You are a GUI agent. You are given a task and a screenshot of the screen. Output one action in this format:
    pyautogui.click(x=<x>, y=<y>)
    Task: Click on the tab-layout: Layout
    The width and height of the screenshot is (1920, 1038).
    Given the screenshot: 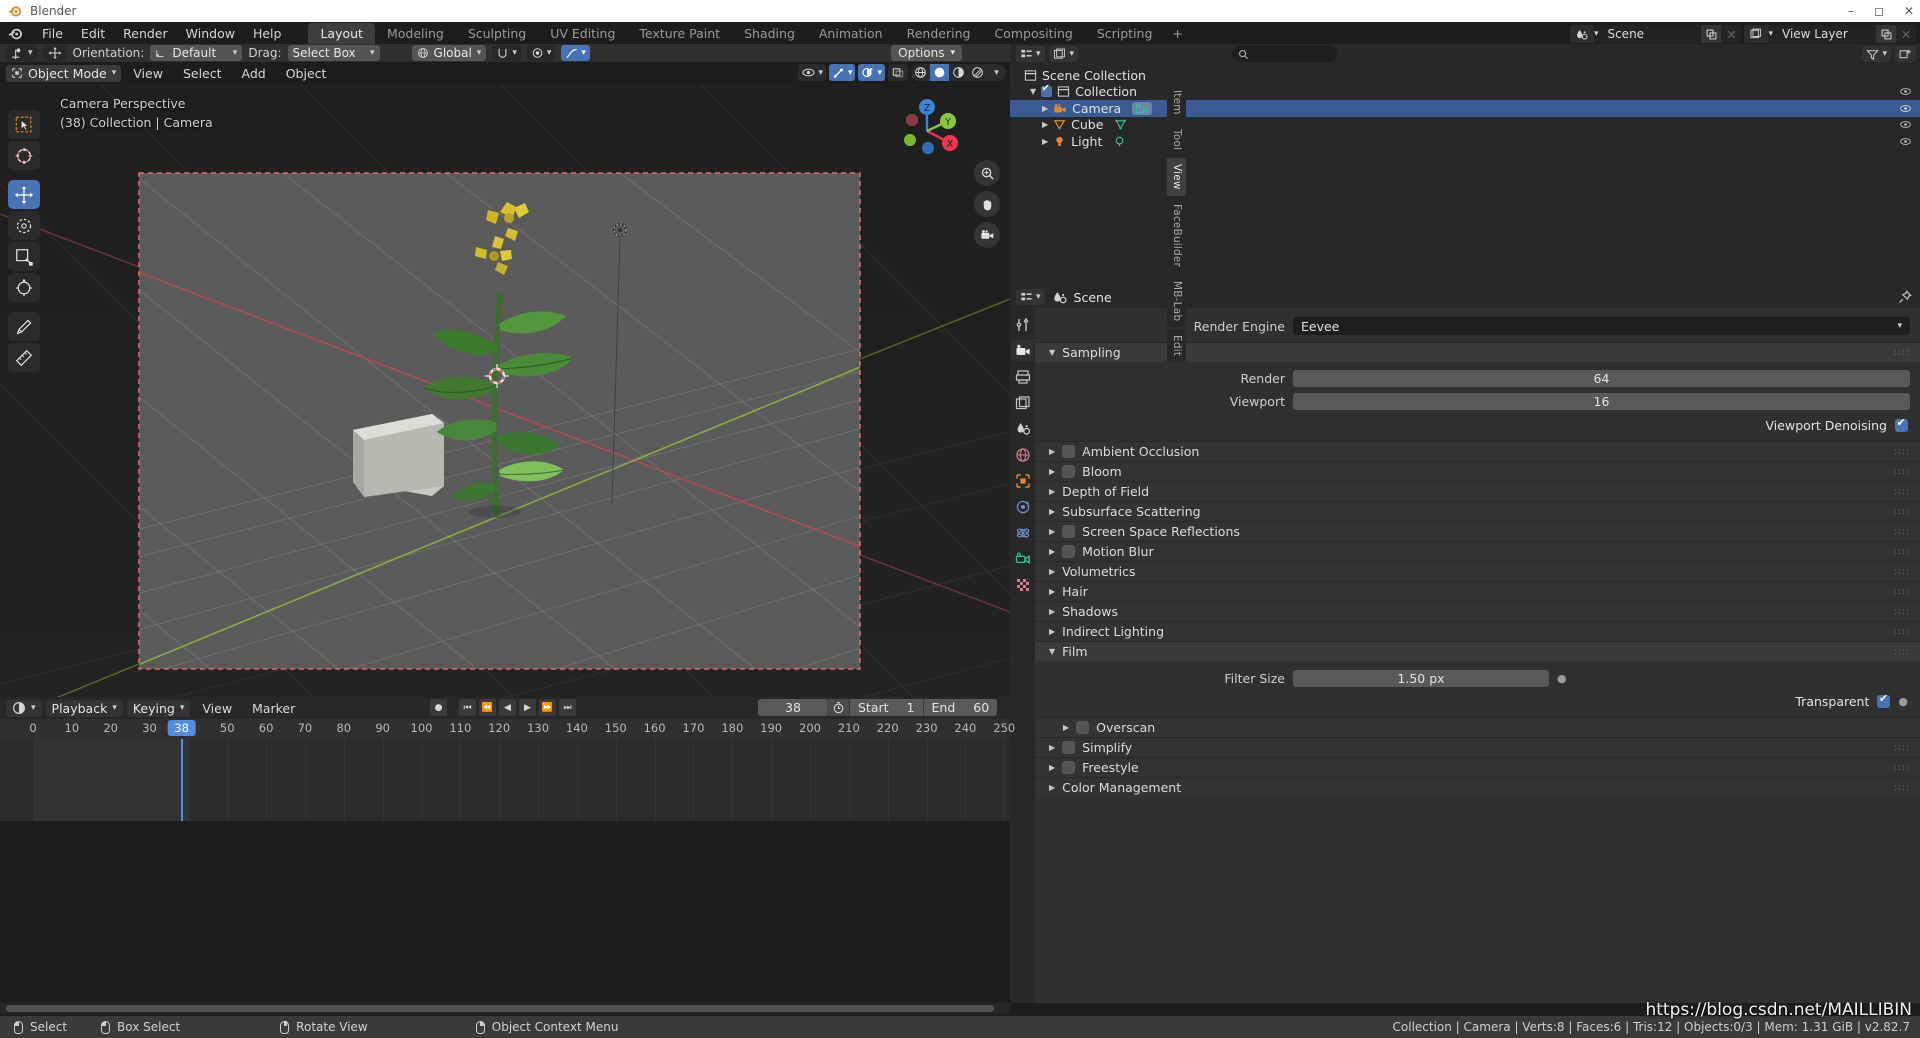 What is the action you would take?
    pyautogui.click(x=341, y=33)
    